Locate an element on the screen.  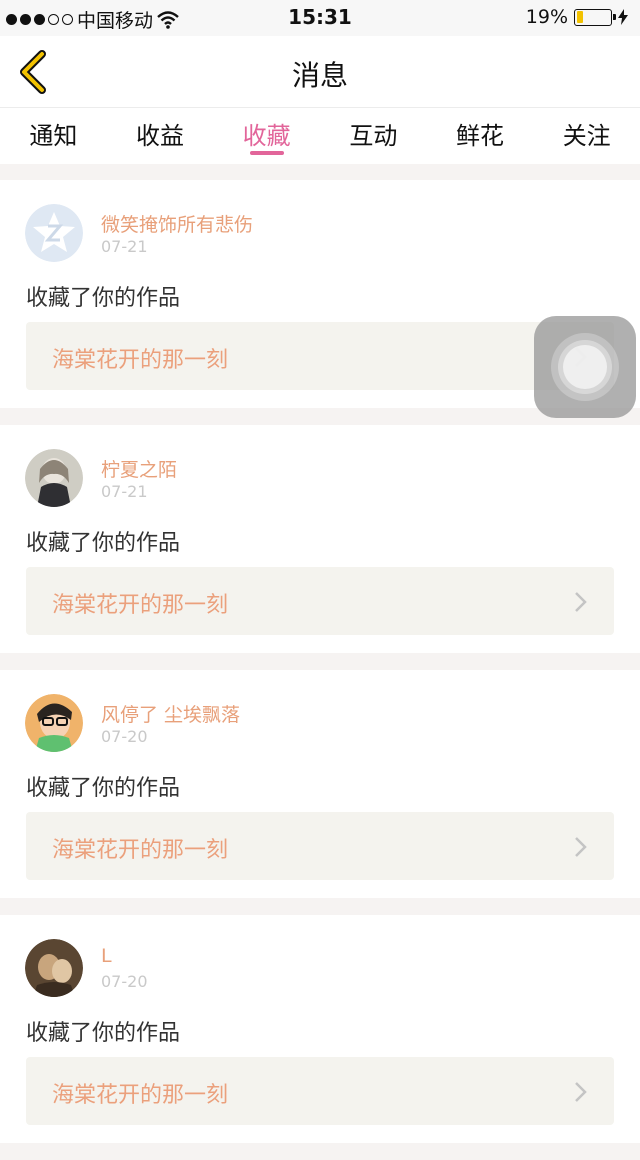
tab-following: 关注 is located at coordinates (586, 136).